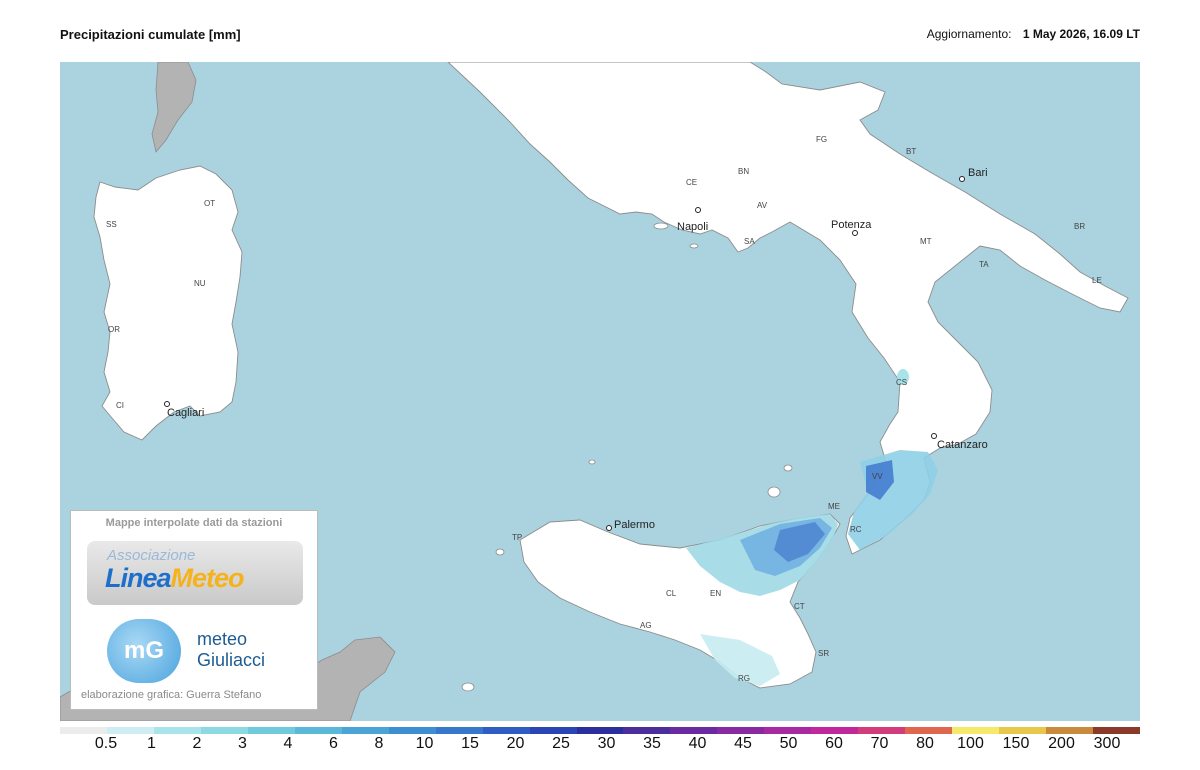  What do you see at coordinates (171, 695) in the screenshot?
I see `graphics-credit: elaborazione grafica: Guerra Stefano` at bounding box center [171, 695].